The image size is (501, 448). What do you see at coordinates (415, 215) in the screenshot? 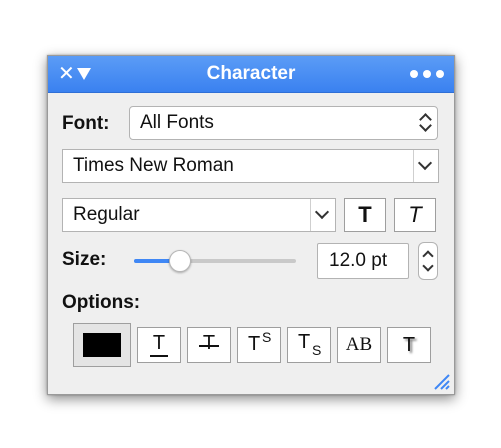
I see `italic-button: T` at bounding box center [415, 215].